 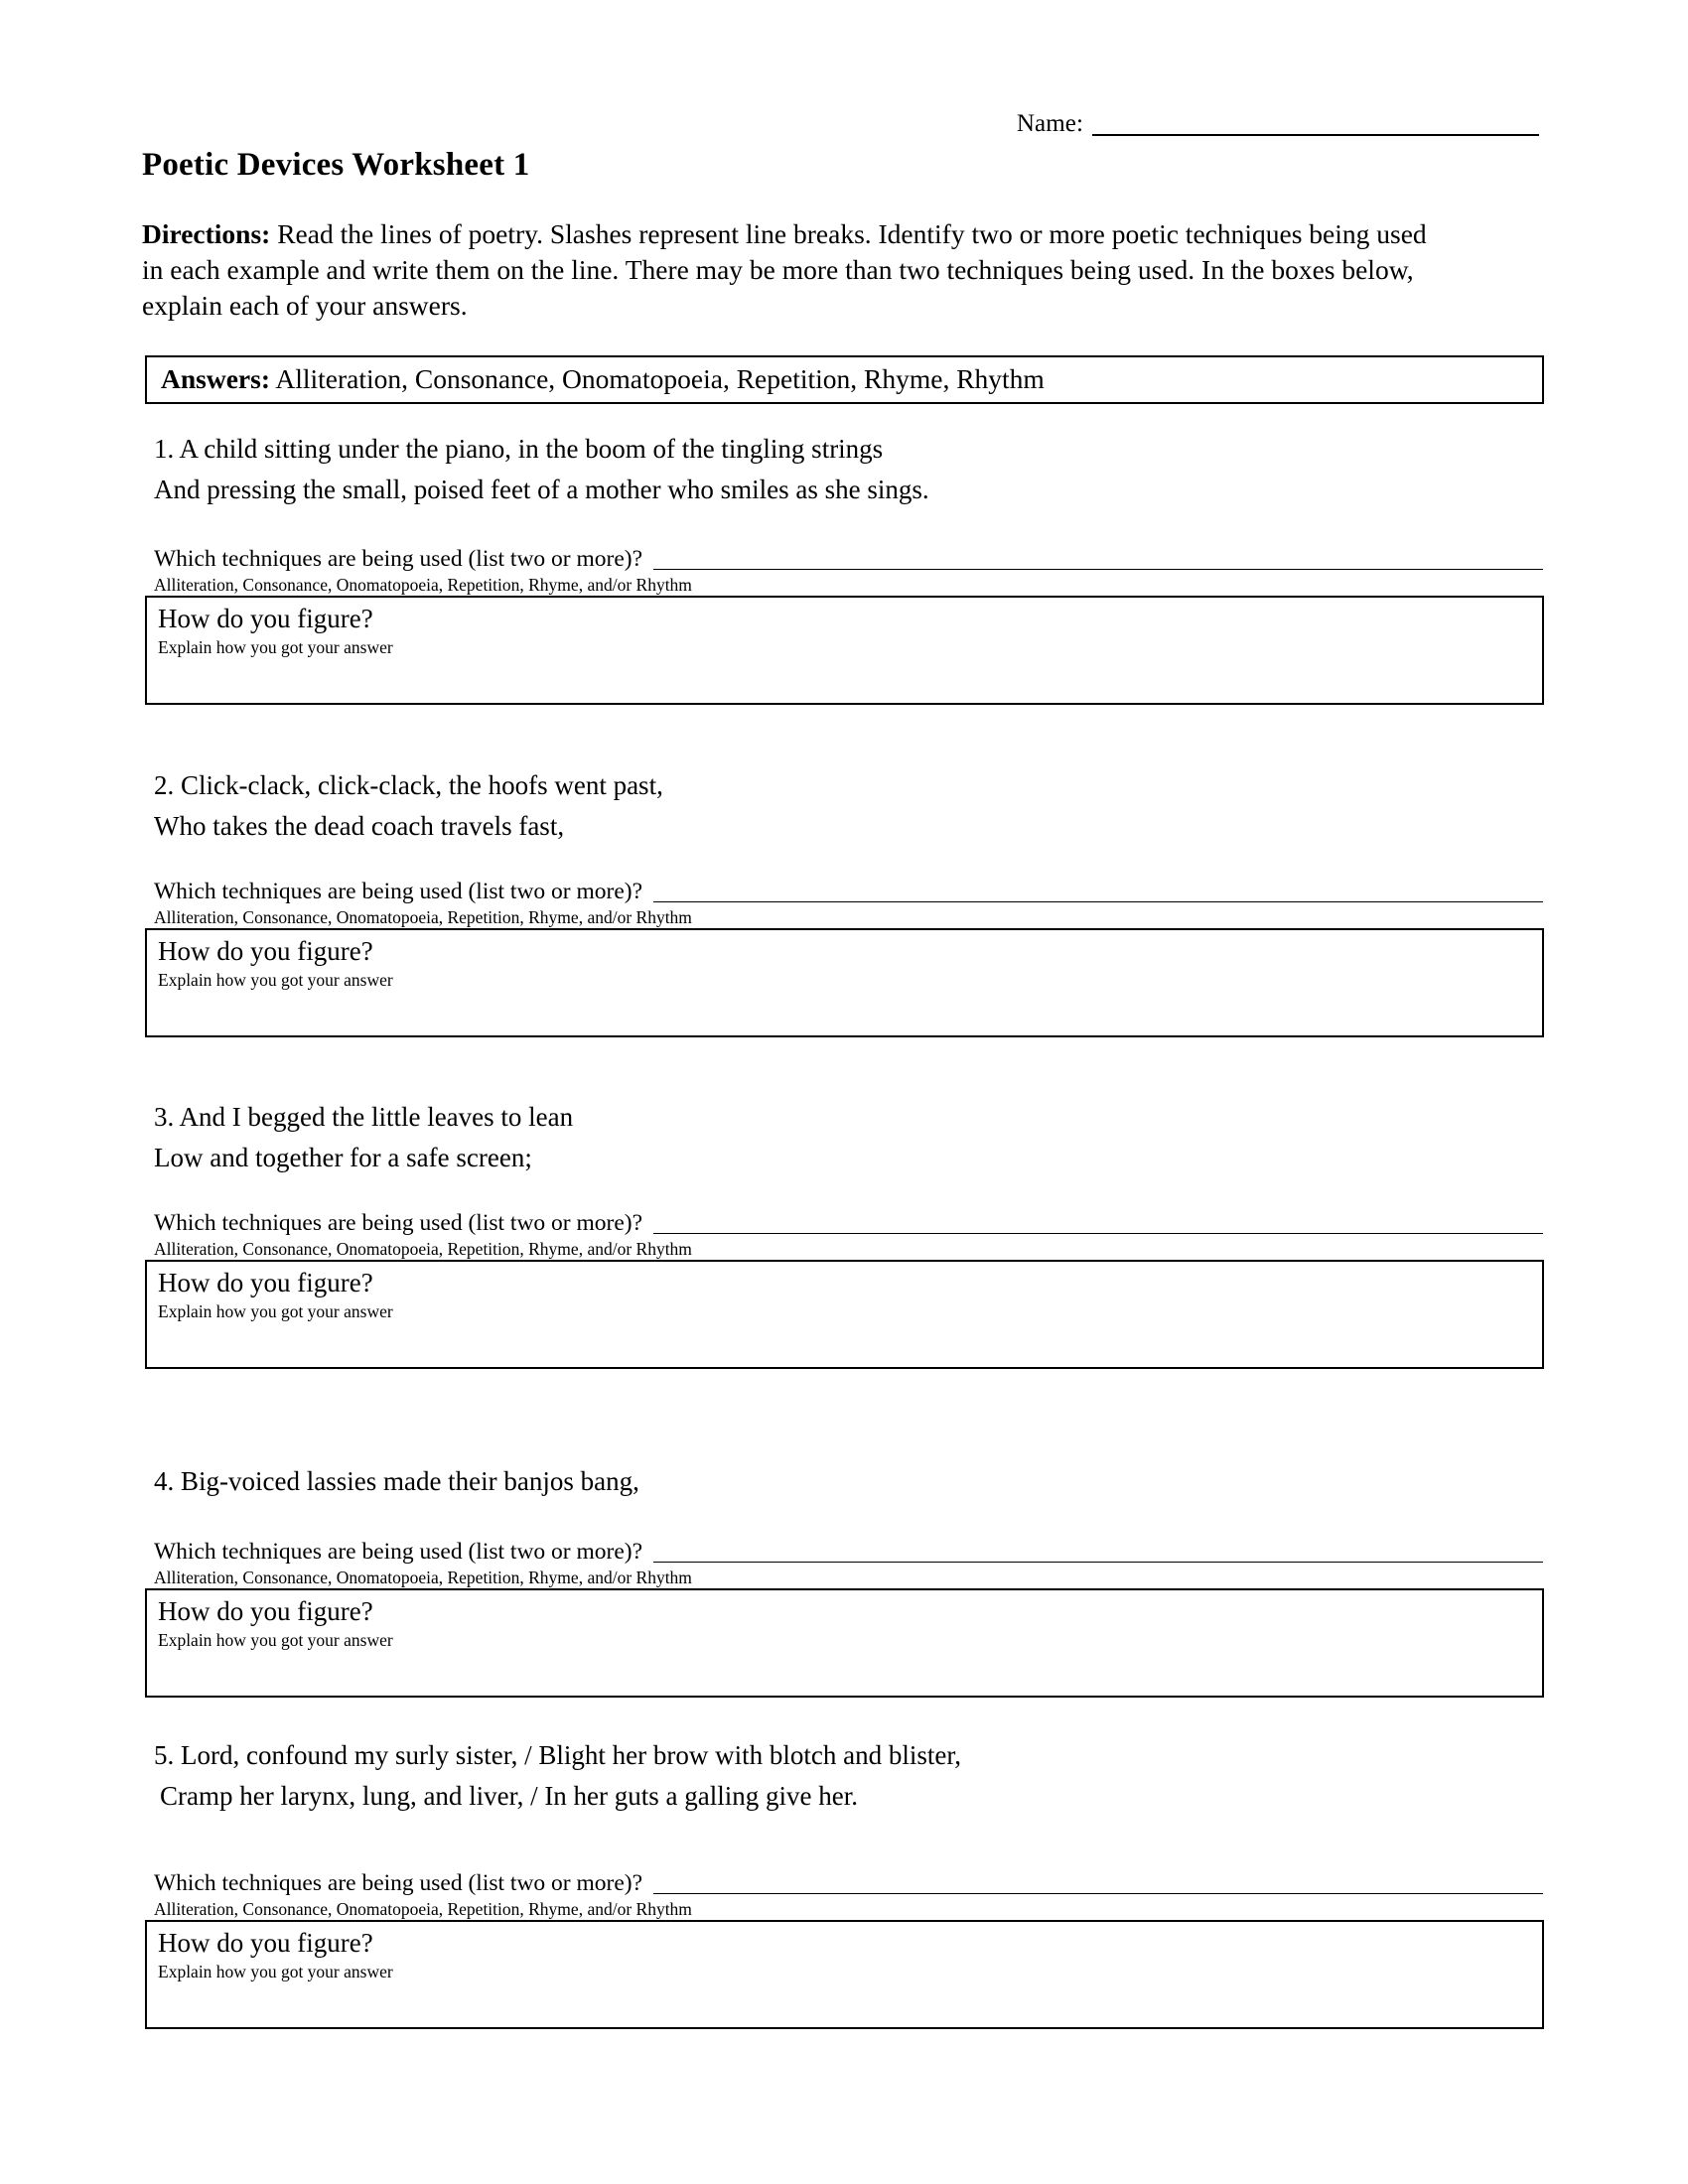 What do you see at coordinates (275, 980) in the screenshot?
I see `explanation-subtitle-2: Explain how you got your answer` at bounding box center [275, 980].